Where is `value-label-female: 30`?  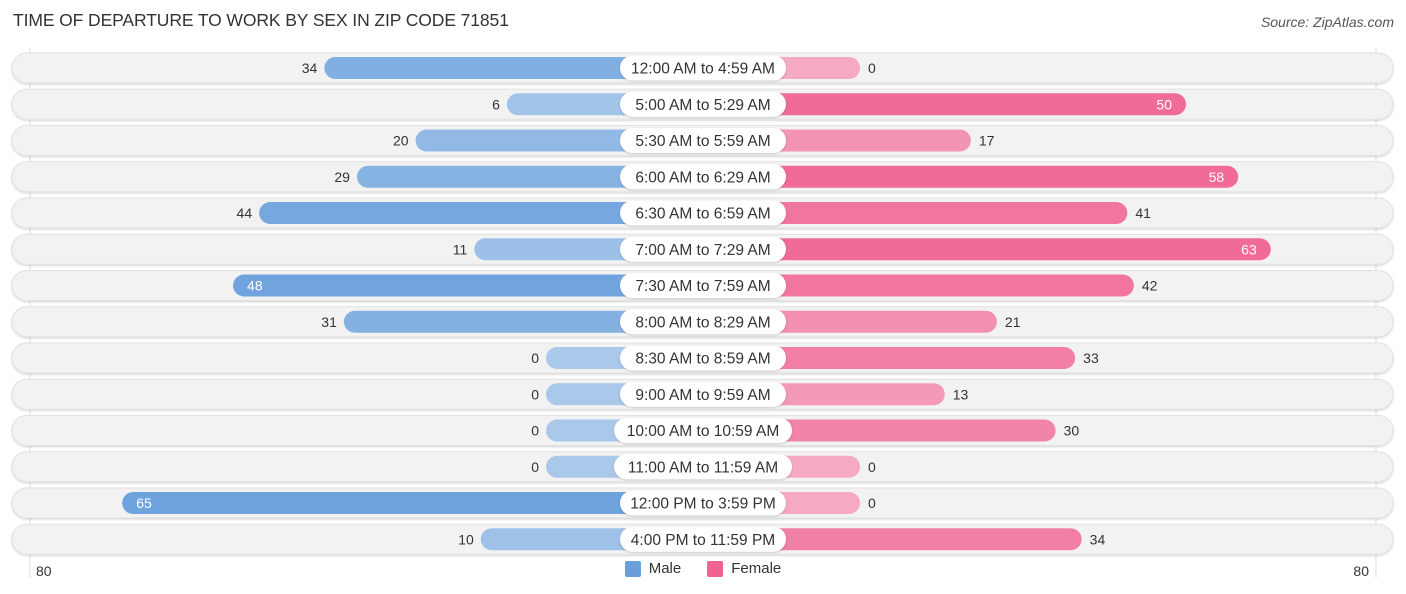
value-label-female: 30 is located at coordinates (1072, 431).